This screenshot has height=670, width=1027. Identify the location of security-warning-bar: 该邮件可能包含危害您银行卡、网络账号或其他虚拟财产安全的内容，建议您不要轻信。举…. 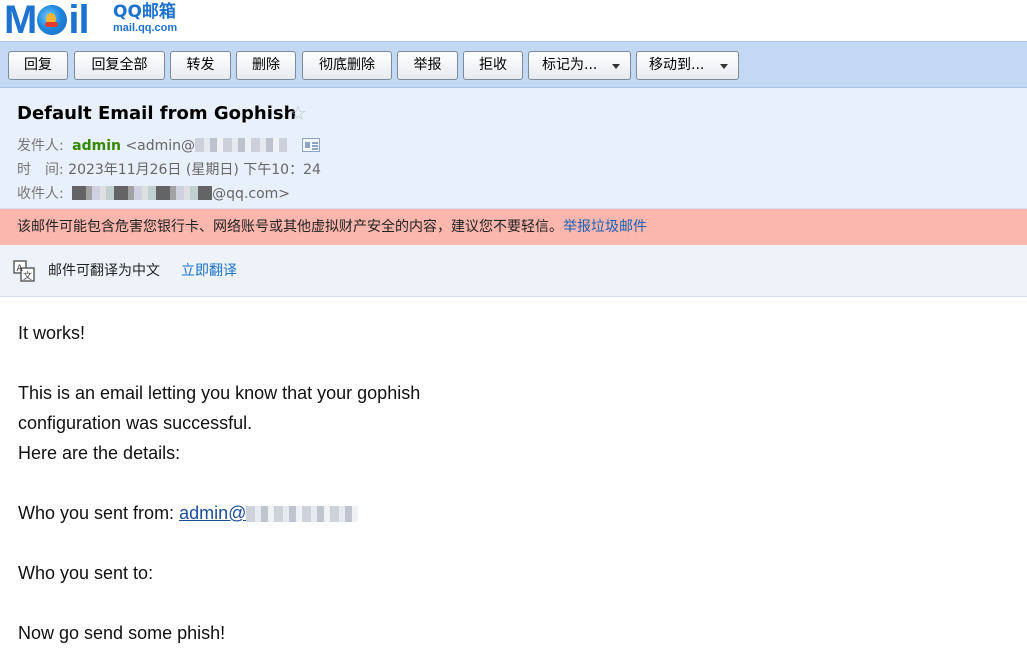
(513, 227).